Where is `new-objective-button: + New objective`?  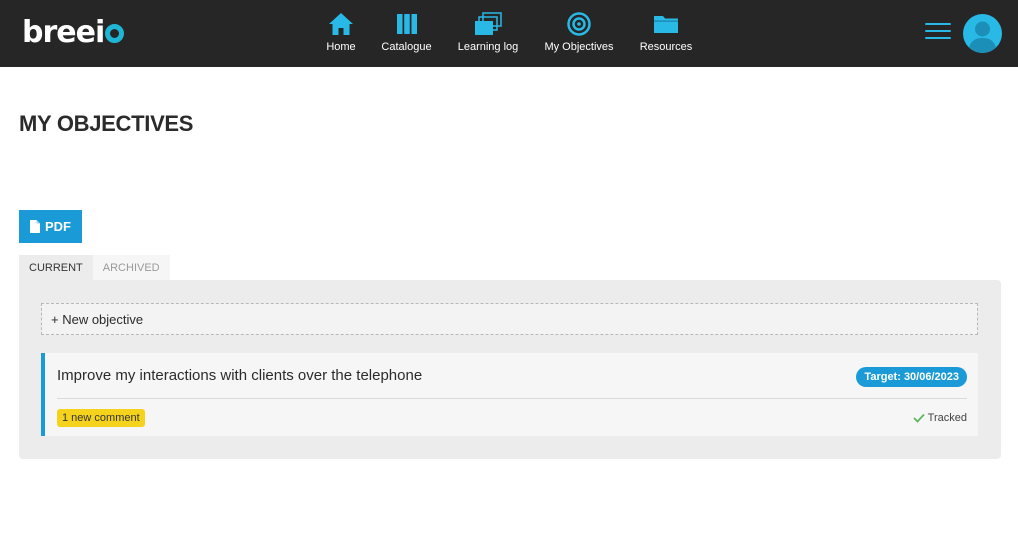 new-objective-button: + New objective is located at coordinates (509, 319).